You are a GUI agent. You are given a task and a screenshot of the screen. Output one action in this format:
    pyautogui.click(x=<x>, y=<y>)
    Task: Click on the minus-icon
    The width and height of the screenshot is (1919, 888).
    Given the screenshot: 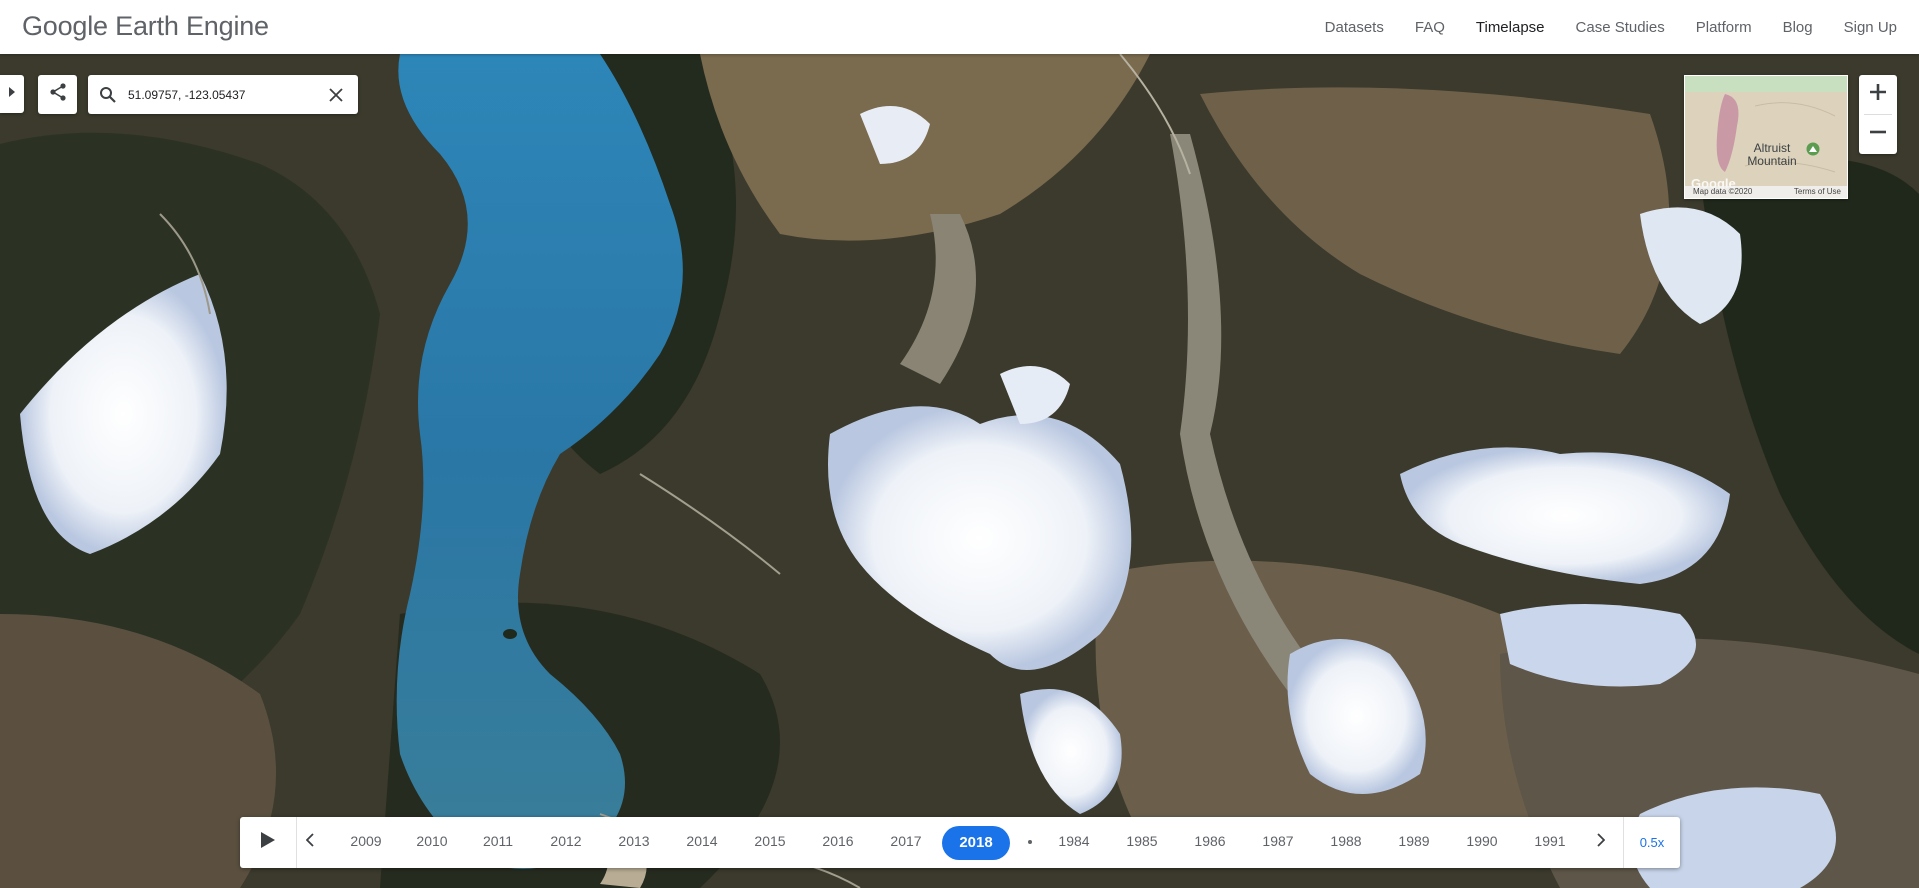 What is the action you would take?
    pyautogui.click(x=1878, y=134)
    